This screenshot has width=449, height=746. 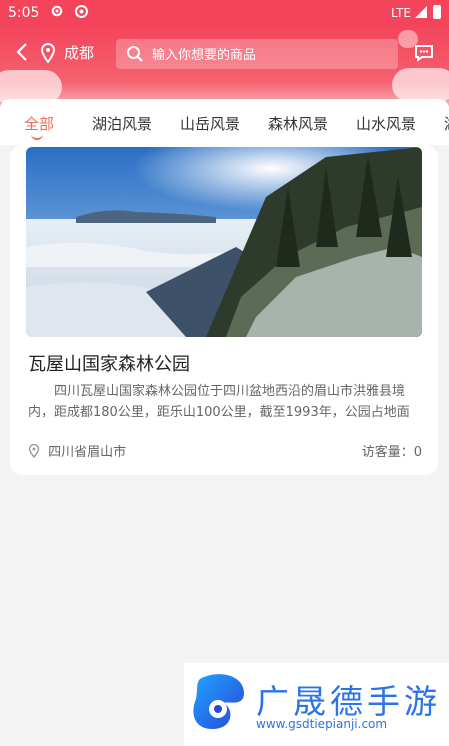 I want to click on network-label: LTE, so click(x=401, y=13).